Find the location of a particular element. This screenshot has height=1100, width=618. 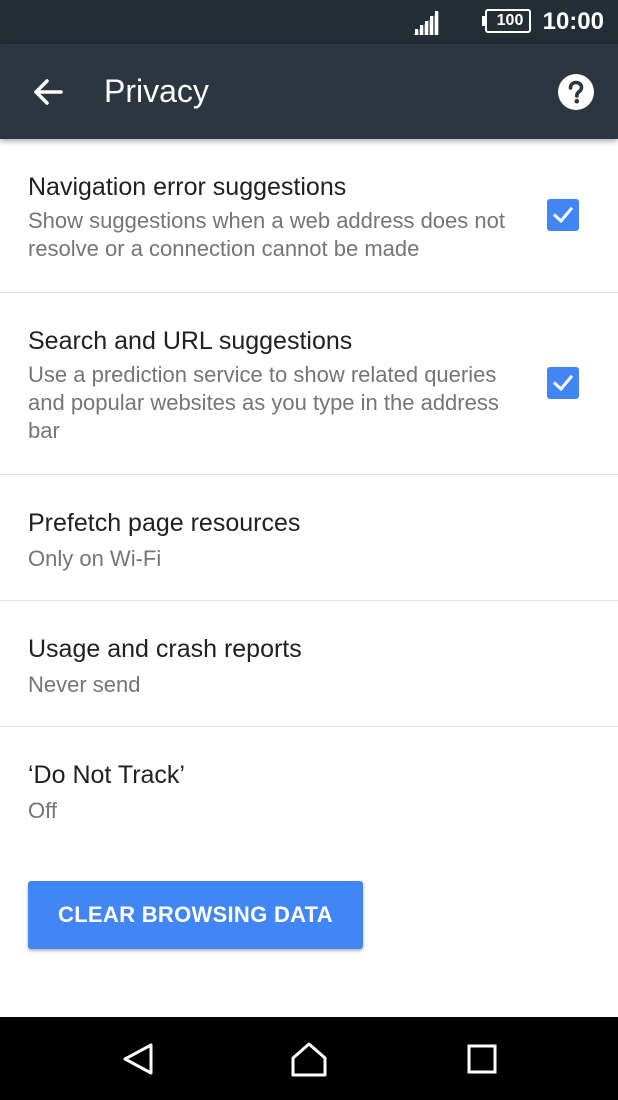

arrow-left-icon is located at coordinates (48, 92).